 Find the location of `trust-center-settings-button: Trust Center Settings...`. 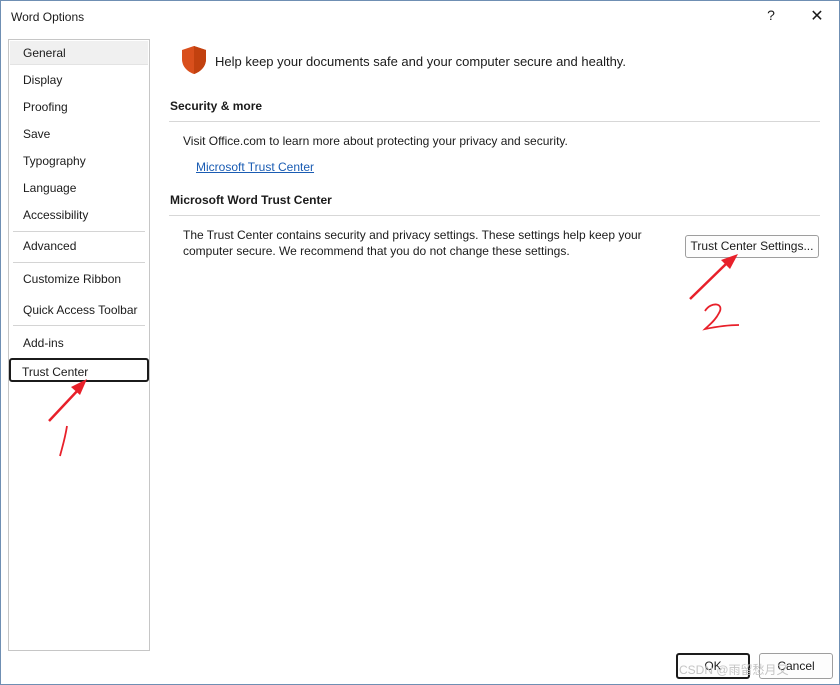

trust-center-settings-button: Trust Center Settings... is located at coordinates (752, 246).